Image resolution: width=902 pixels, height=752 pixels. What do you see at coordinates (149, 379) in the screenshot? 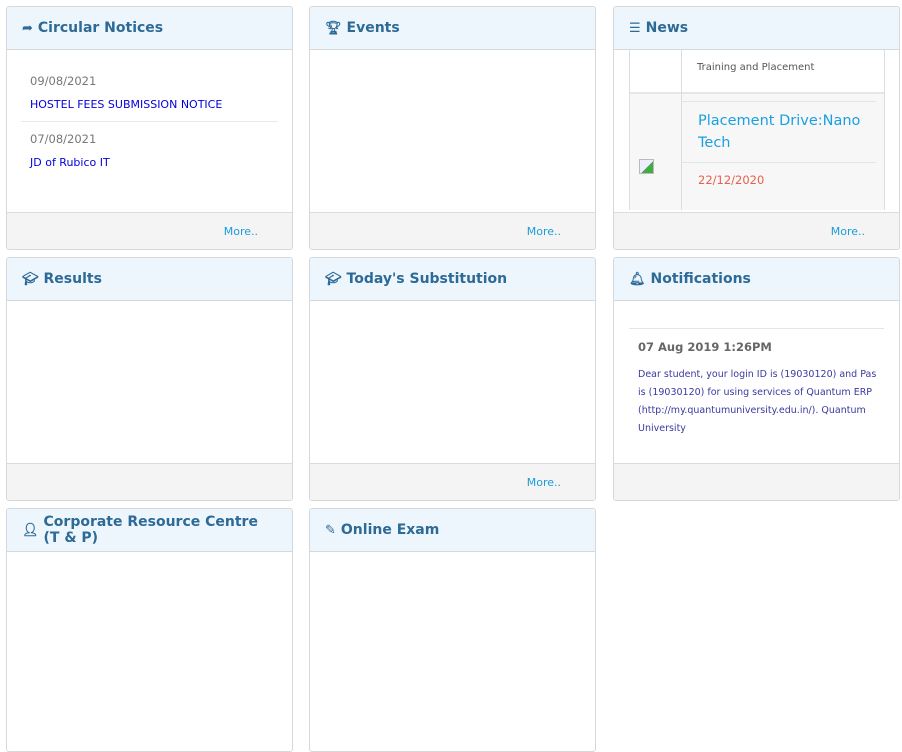
I see `results-panel: 🎓︎ Results` at bounding box center [149, 379].